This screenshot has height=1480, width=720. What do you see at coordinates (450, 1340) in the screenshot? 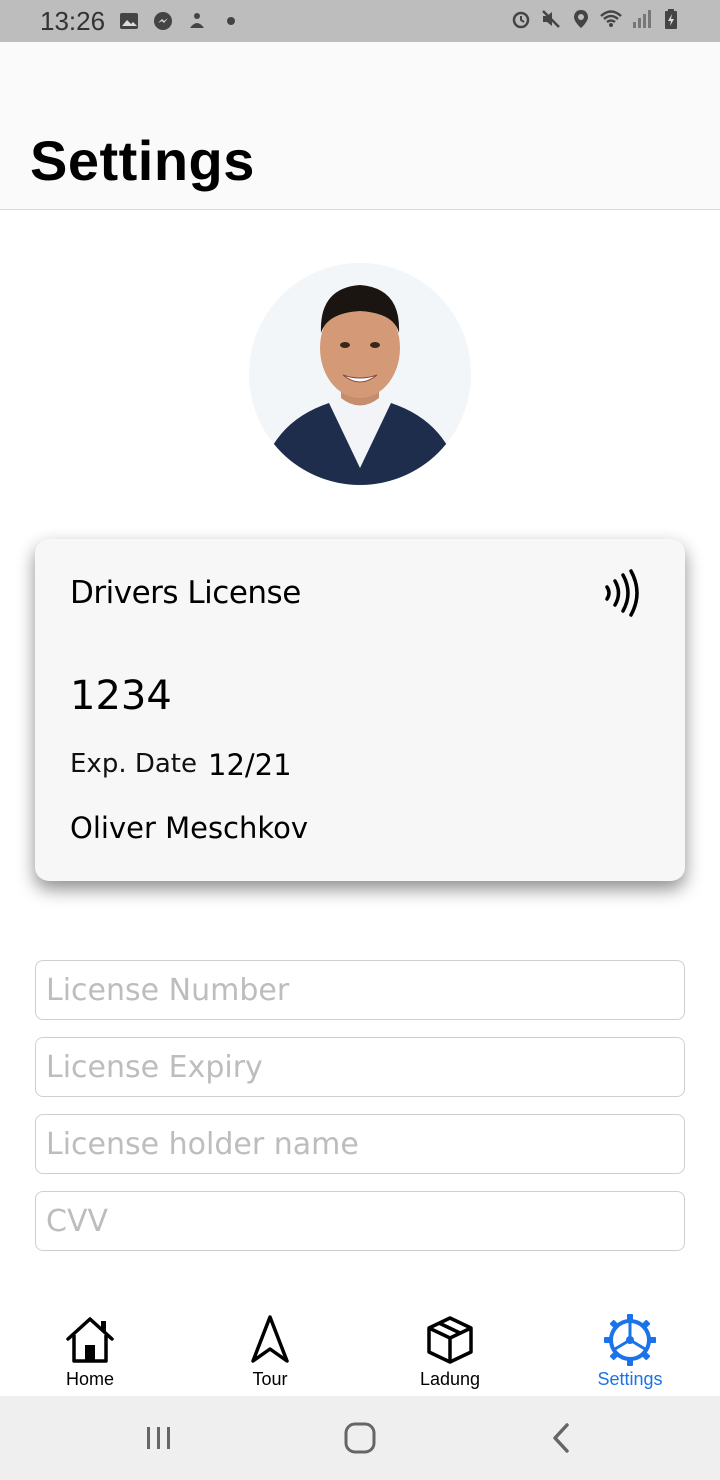
I see `package-icon` at bounding box center [450, 1340].